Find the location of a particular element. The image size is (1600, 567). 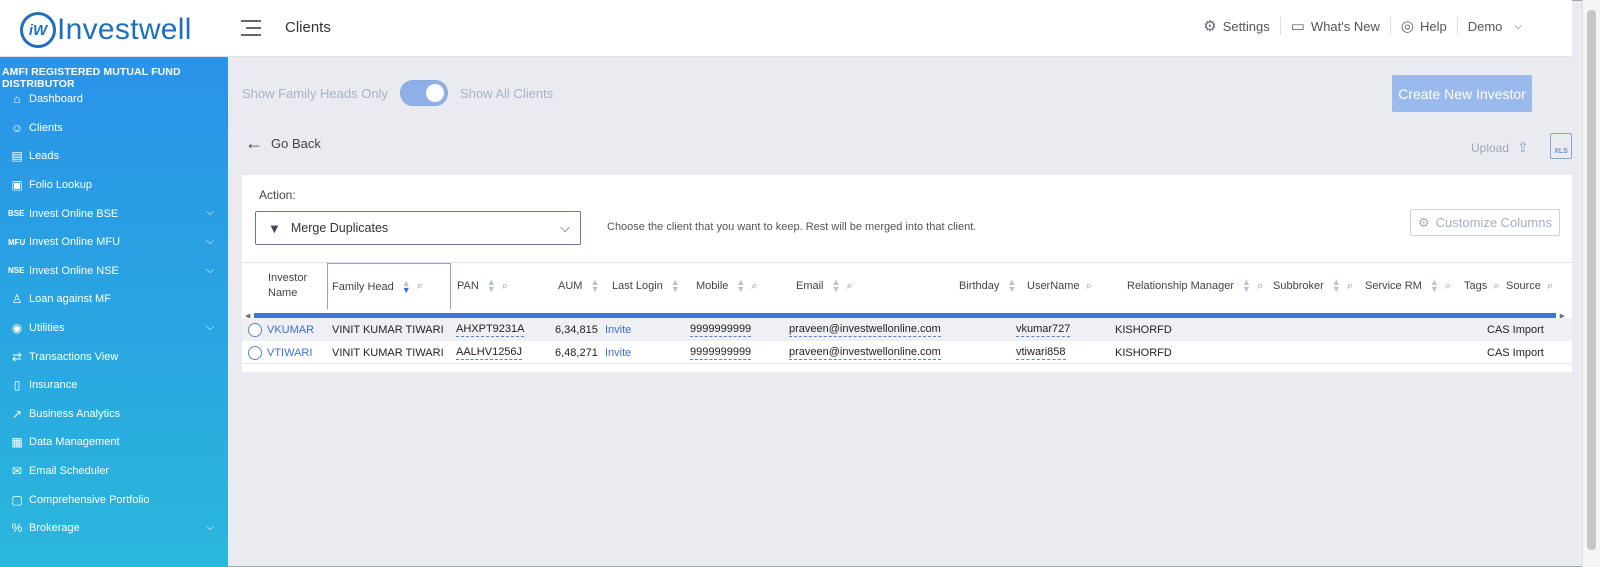

sidebar-item-label: Email Scheduler is located at coordinates (69, 471).